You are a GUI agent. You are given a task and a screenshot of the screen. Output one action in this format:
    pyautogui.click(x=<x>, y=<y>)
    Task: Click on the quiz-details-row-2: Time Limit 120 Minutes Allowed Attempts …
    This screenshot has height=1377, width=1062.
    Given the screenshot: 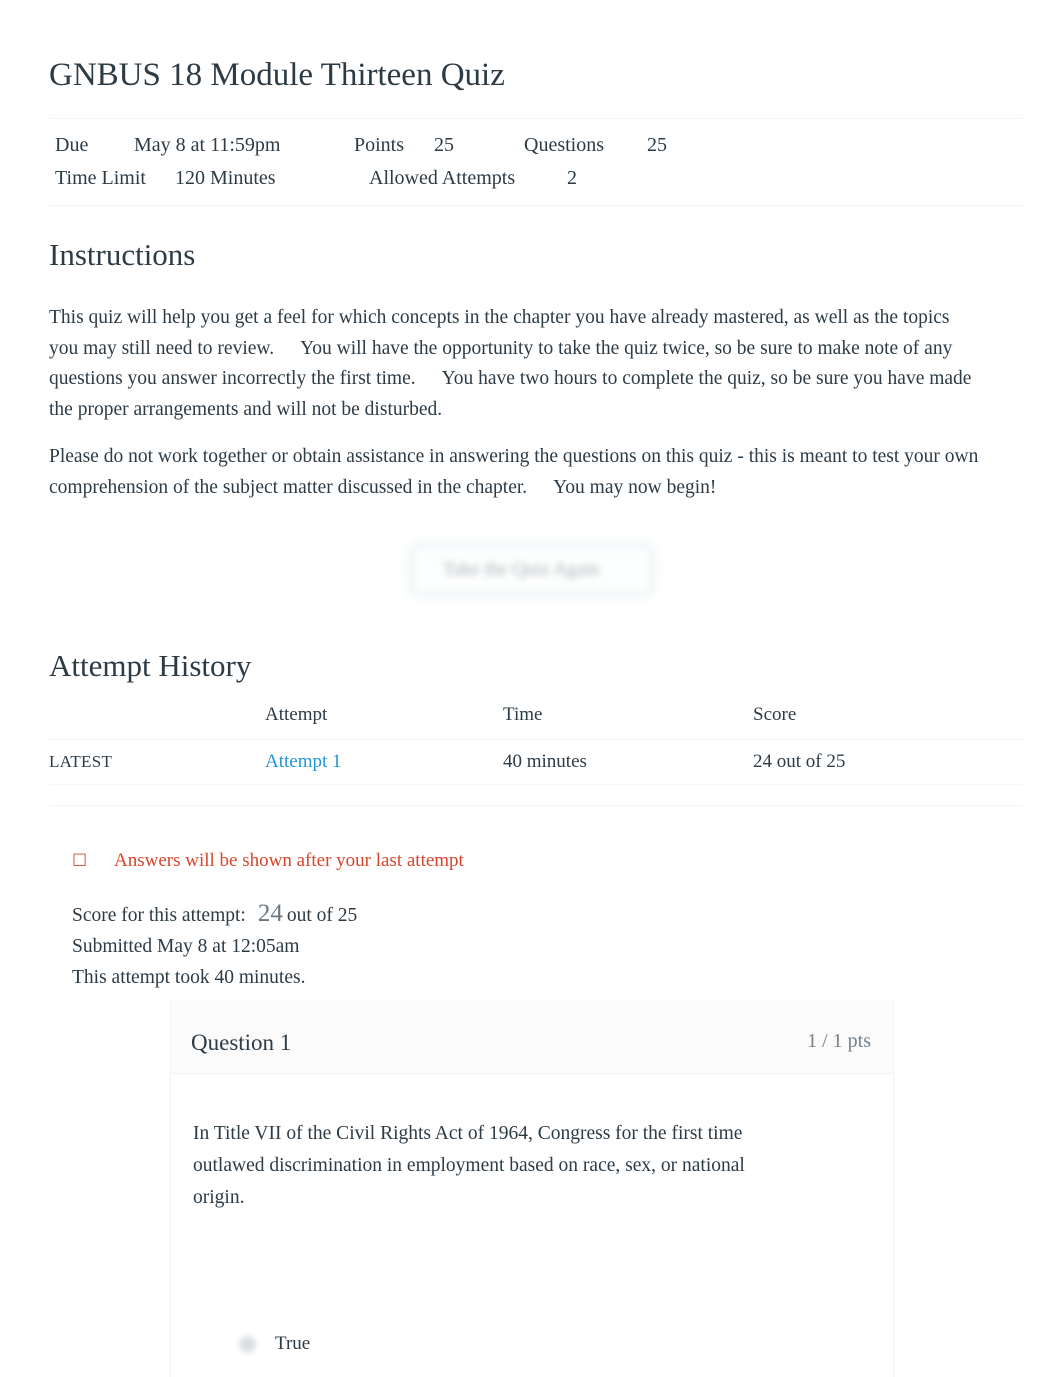 What is the action you would take?
    pyautogui.click(x=536, y=178)
    